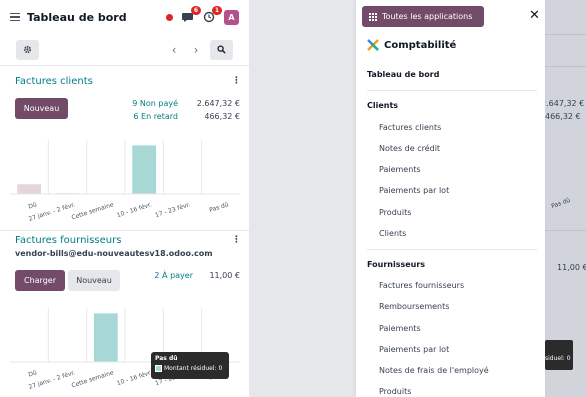  What do you see at coordinates (421, 285) in the screenshot?
I see `menu-item-vendor-bills: Factures fournisseurs` at bounding box center [421, 285].